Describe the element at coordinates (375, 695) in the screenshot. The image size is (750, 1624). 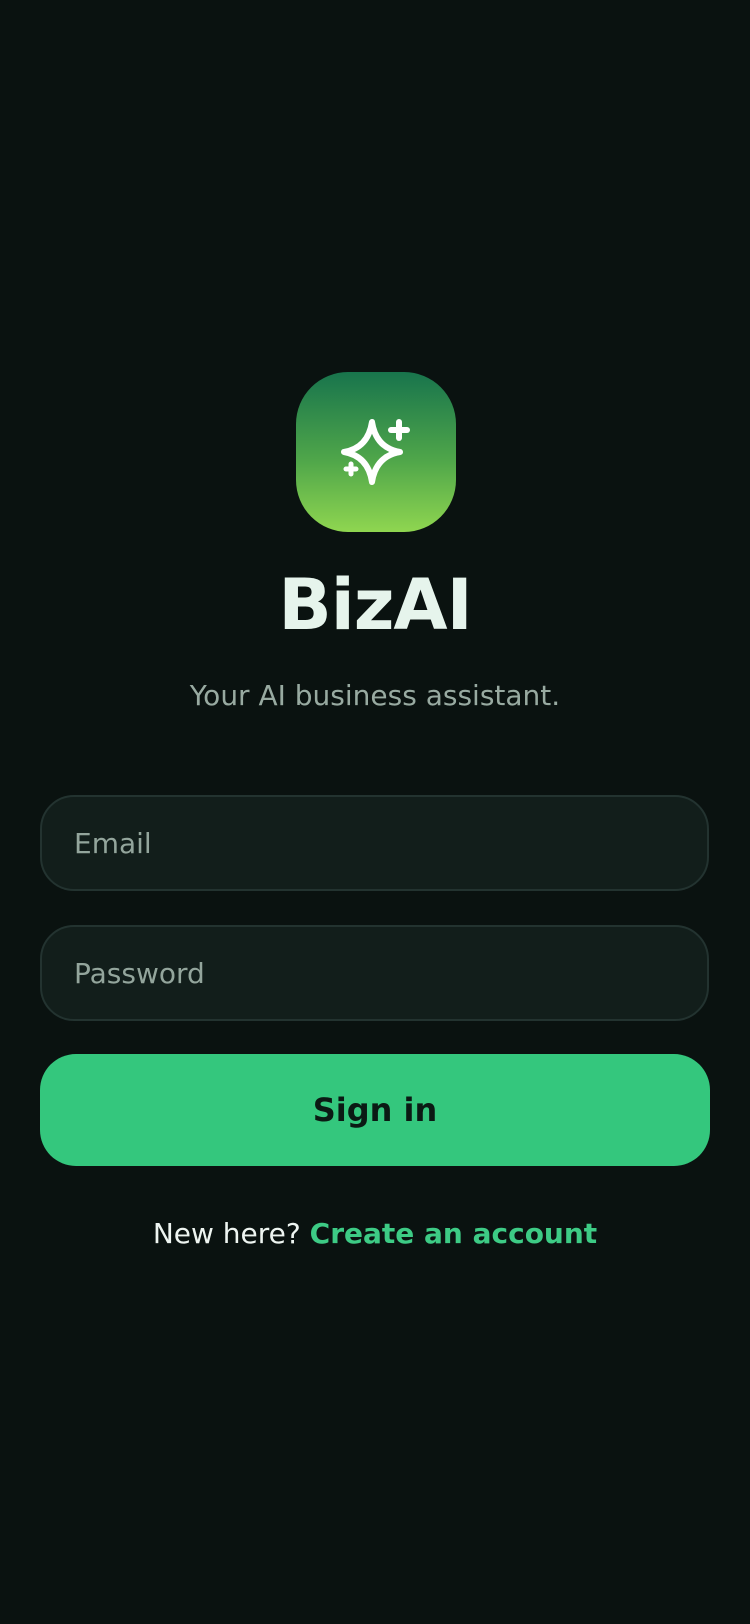
I see `app-tagline: Your AI business assistant.` at that location.